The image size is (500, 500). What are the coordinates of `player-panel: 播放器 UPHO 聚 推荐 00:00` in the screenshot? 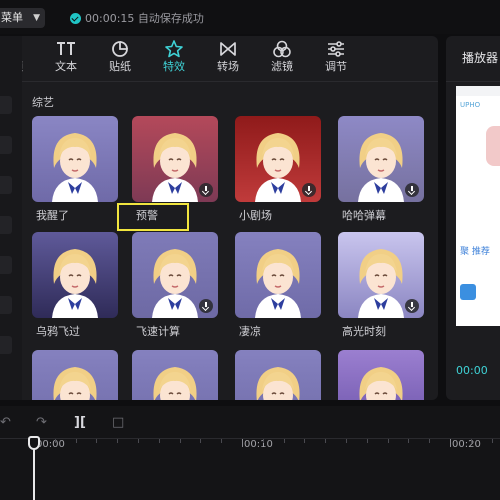 It's located at (473, 218).